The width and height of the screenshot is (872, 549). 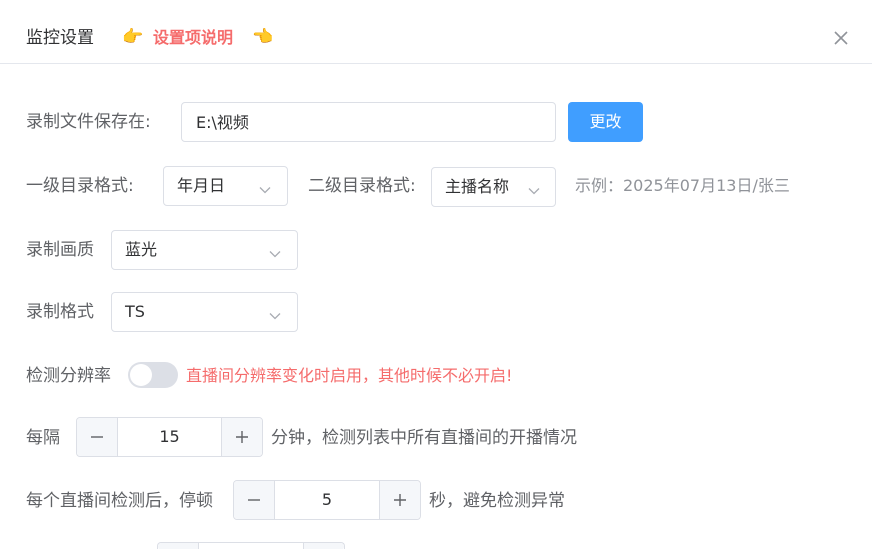 What do you see at coordinates (349, 375) in the screenshot?
I see `resolution-detect-warning: 直播间分辨率变化时启用，其他时候不必开启!` at bounding box center [349, 375].